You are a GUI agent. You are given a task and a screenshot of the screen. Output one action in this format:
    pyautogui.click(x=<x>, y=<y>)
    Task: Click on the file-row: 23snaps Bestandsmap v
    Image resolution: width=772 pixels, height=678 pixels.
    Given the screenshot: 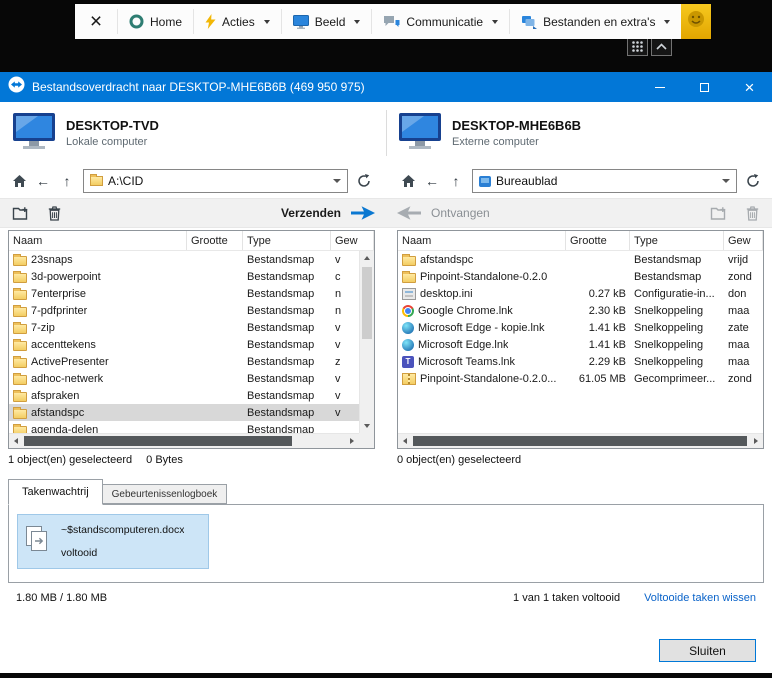 What is the action you would take?
    pyautogui.click(x=184, y=259)
    